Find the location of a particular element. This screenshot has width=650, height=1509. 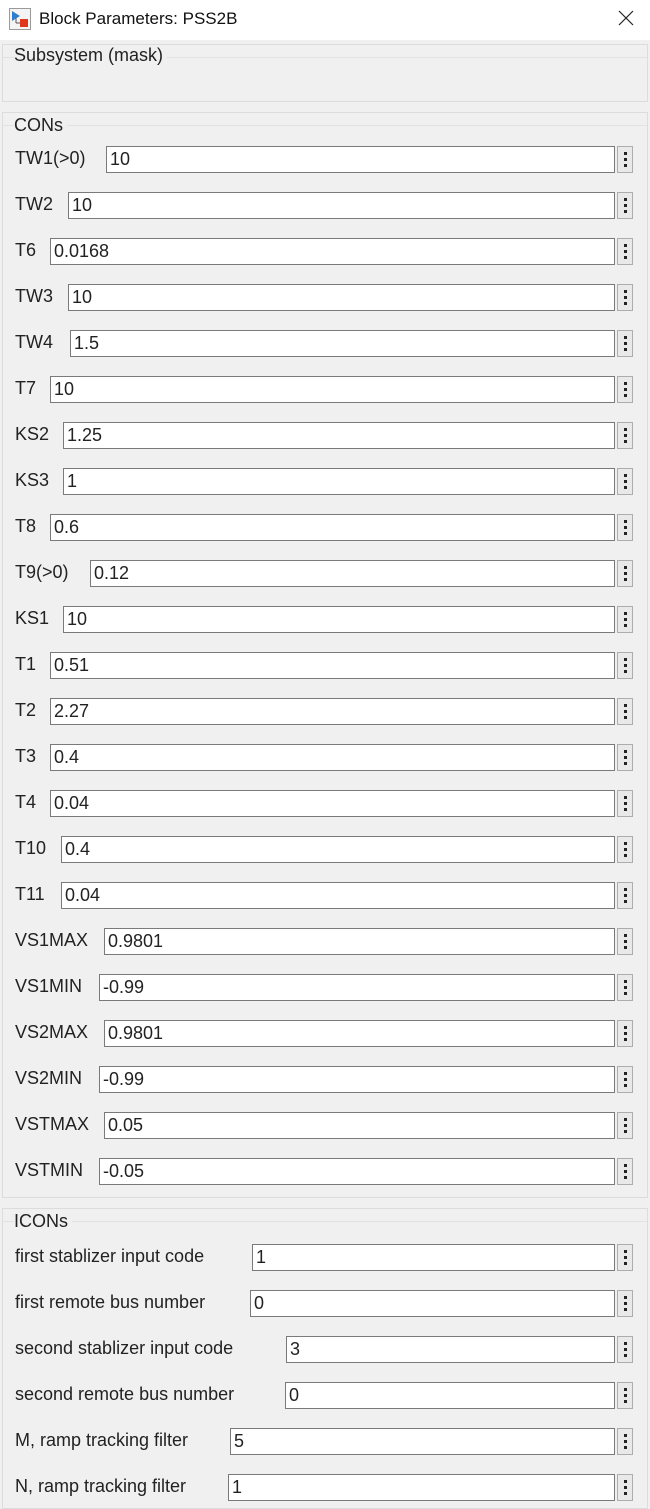

param-label: VS1MAX is located at coordinates (52, 940).